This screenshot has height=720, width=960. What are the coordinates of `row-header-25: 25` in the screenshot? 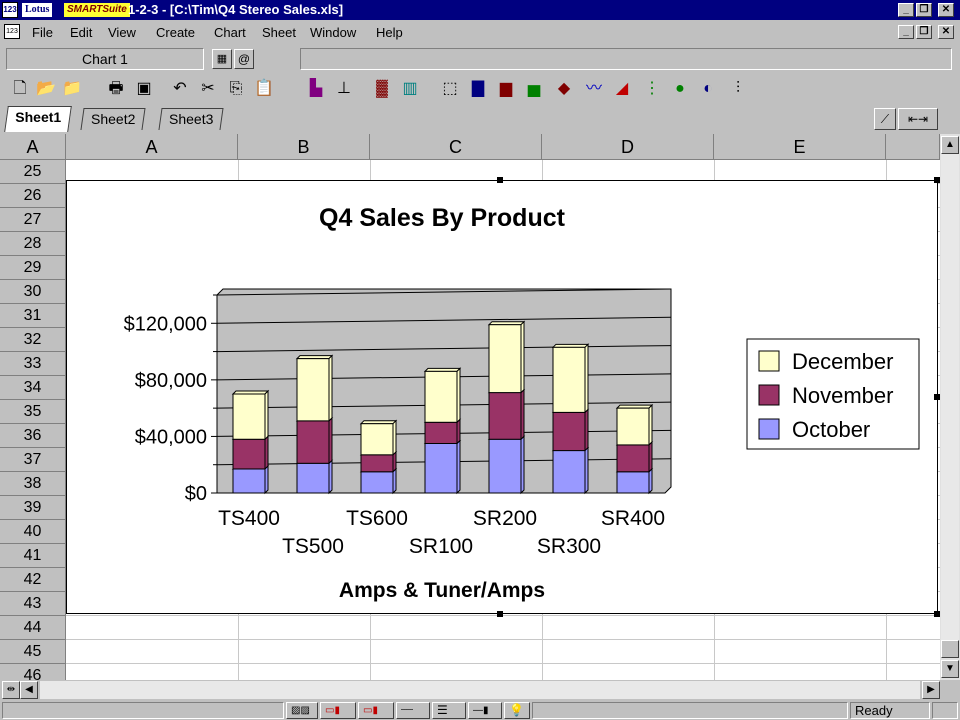 It's located at (33, 172).